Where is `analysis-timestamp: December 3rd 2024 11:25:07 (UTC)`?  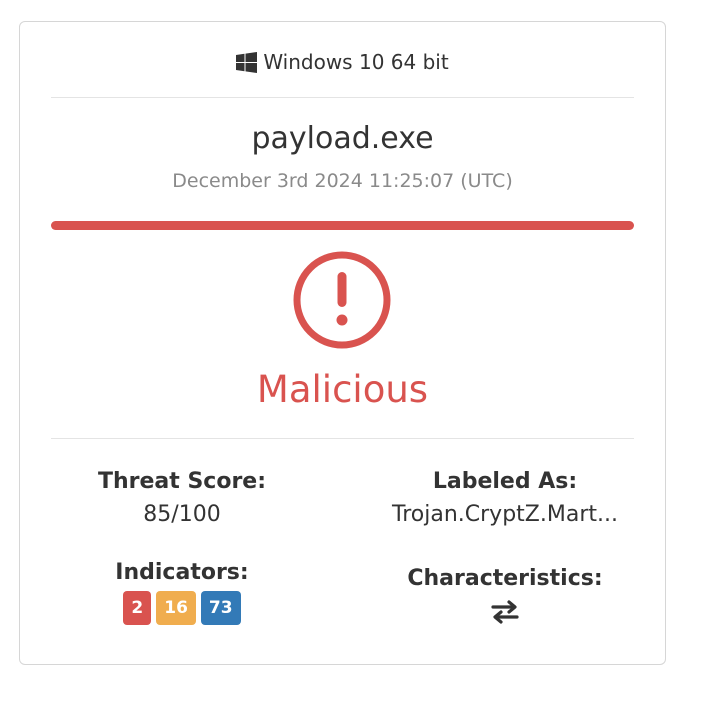
analysis-timestamp: December 3rd 2024 11:25:07 (UTC) is located at coordinates (342, 181).